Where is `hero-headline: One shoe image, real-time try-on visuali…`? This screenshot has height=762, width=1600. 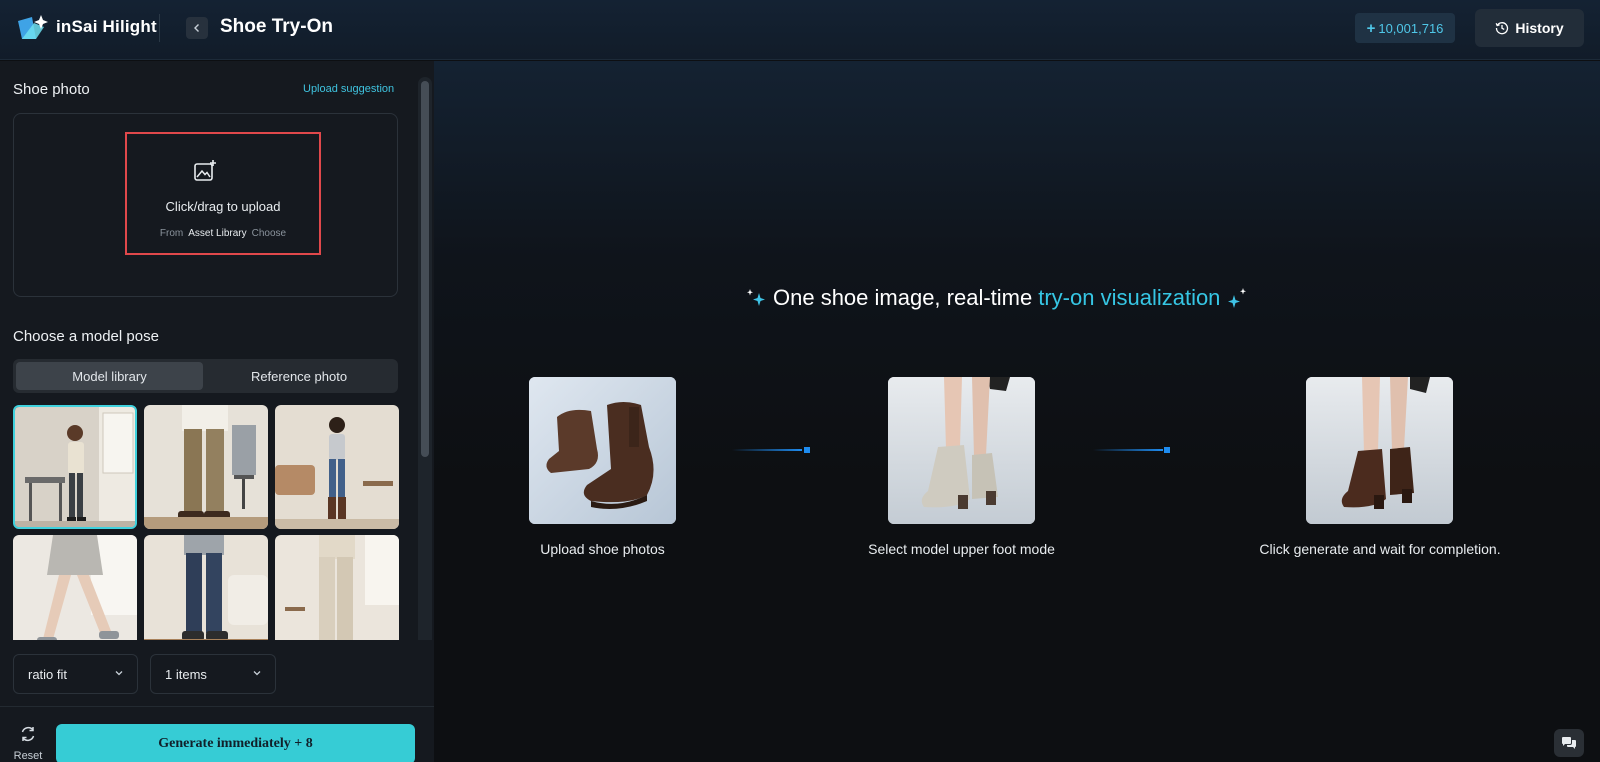 hero-headline: One shoe image, real-time try-on visuali… is located at coordinates (1017, 298).